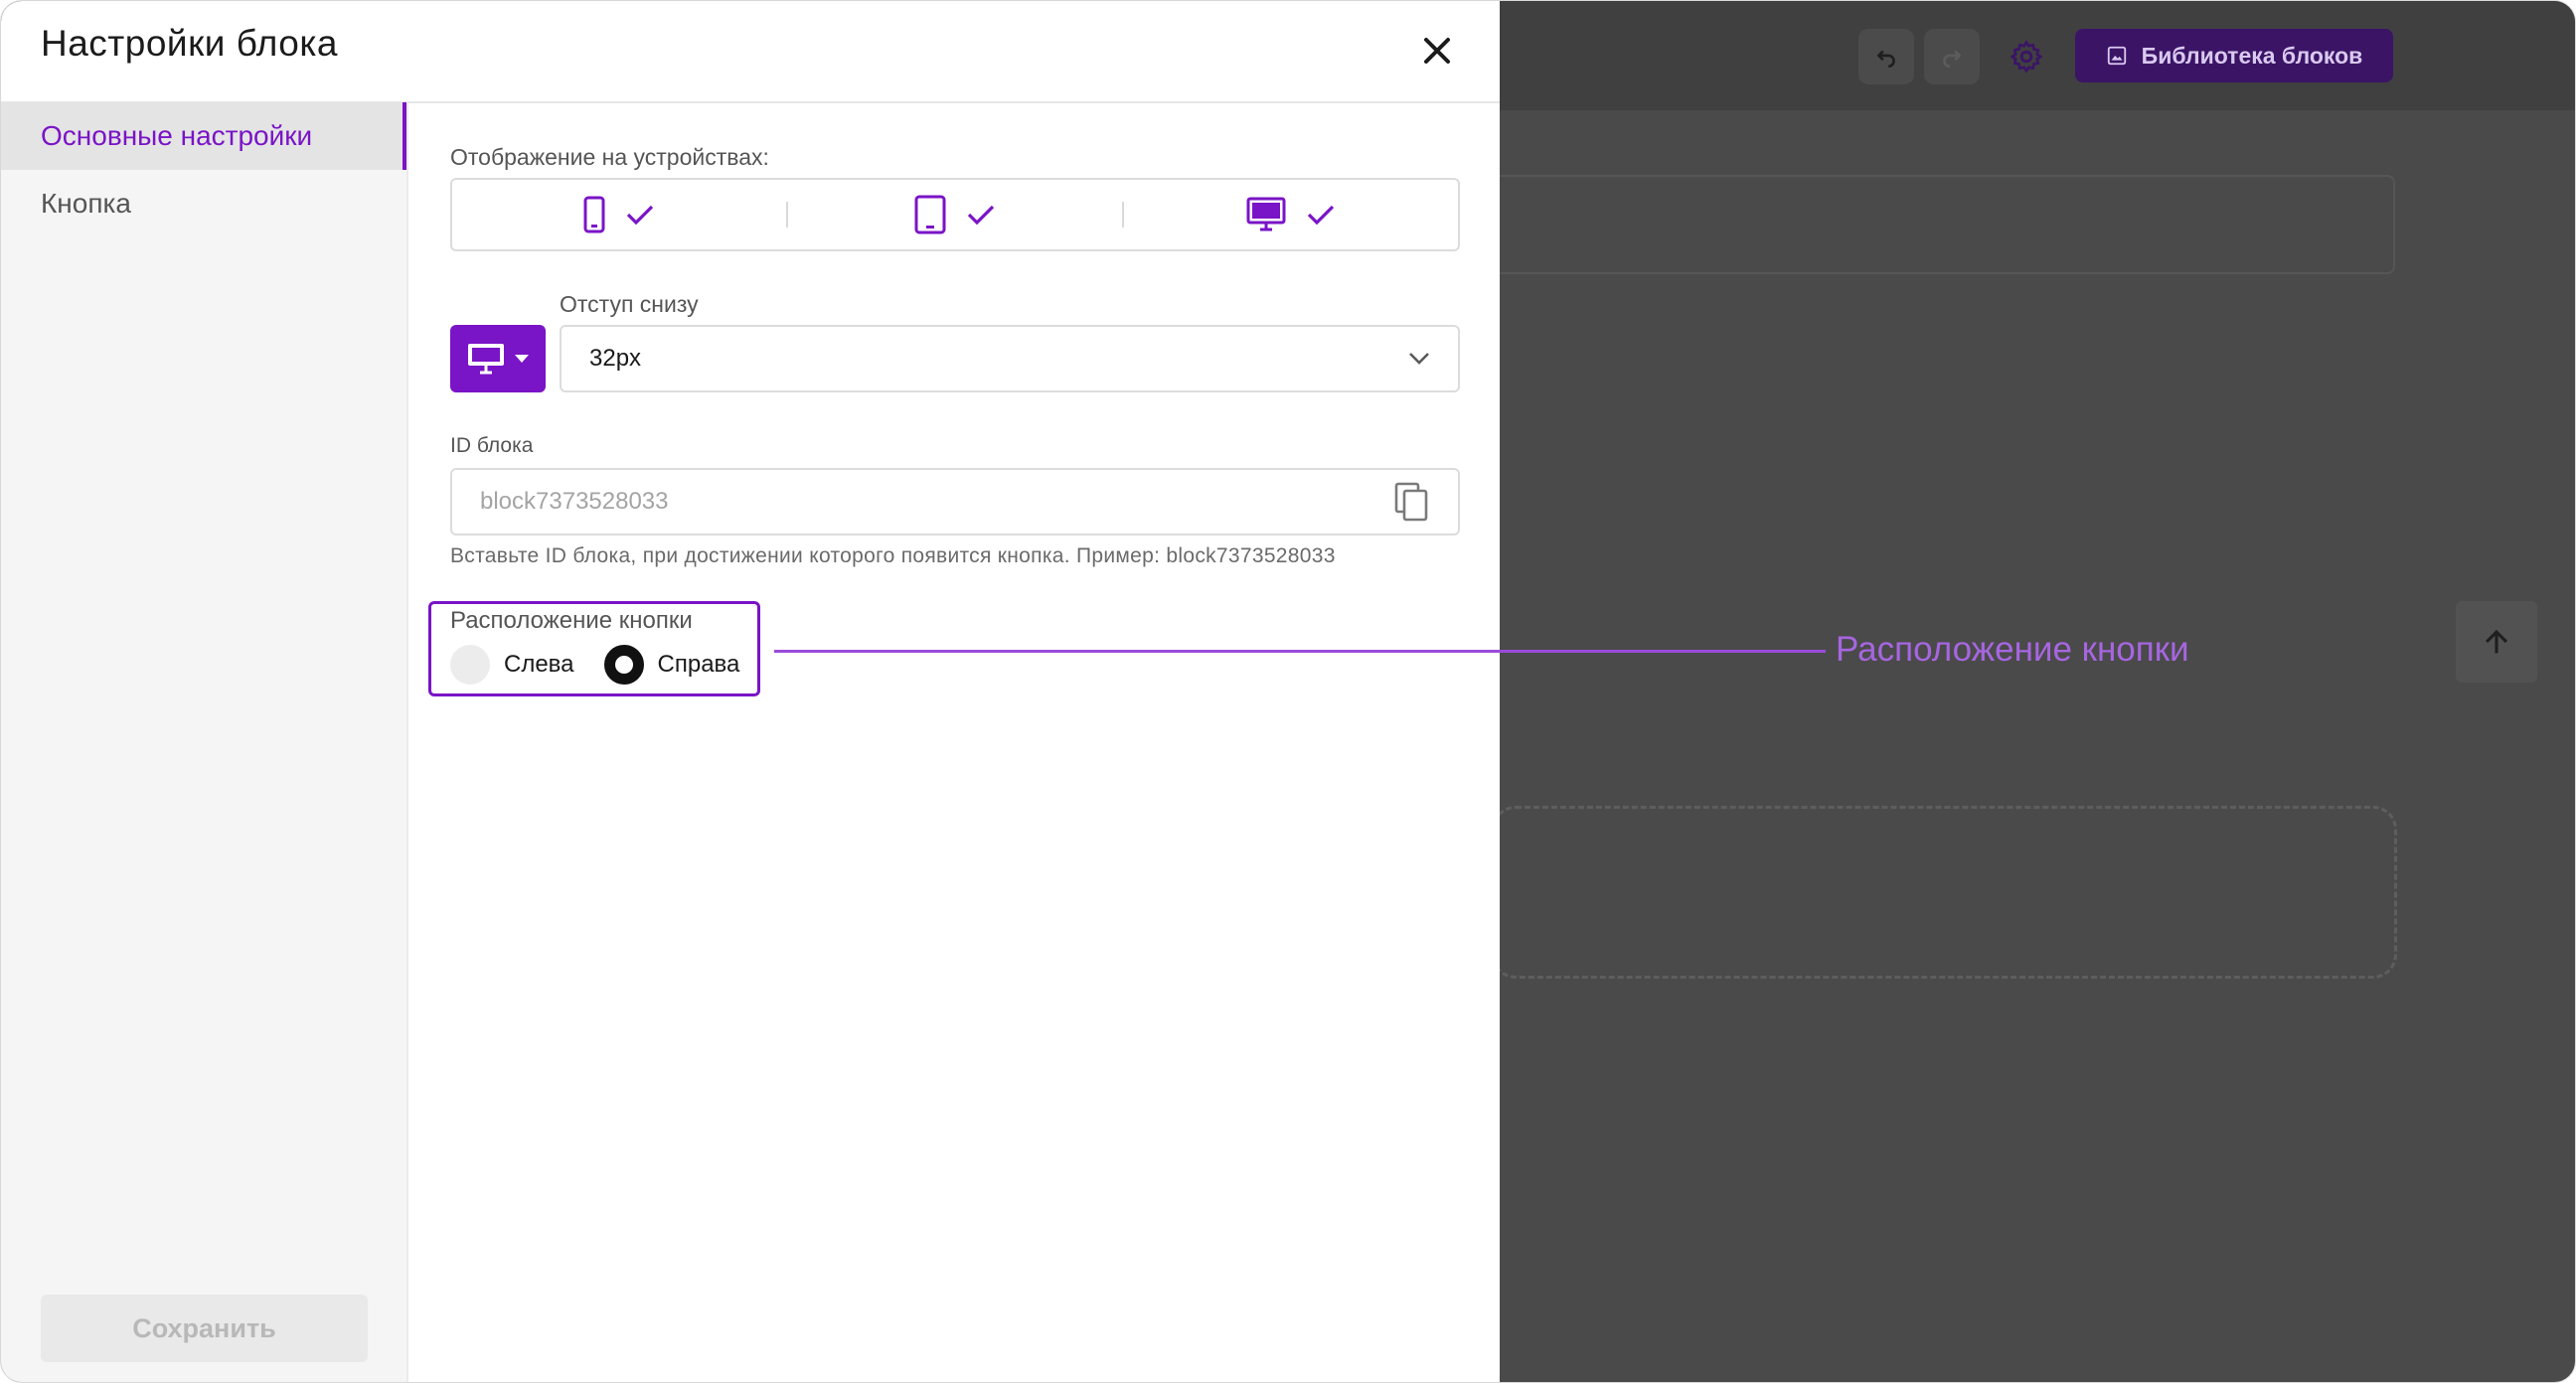 Image resolution: width=2576 pixels, height=1383 pixels. I want to click on modal-title: Настройки блока, so click(189, 43).